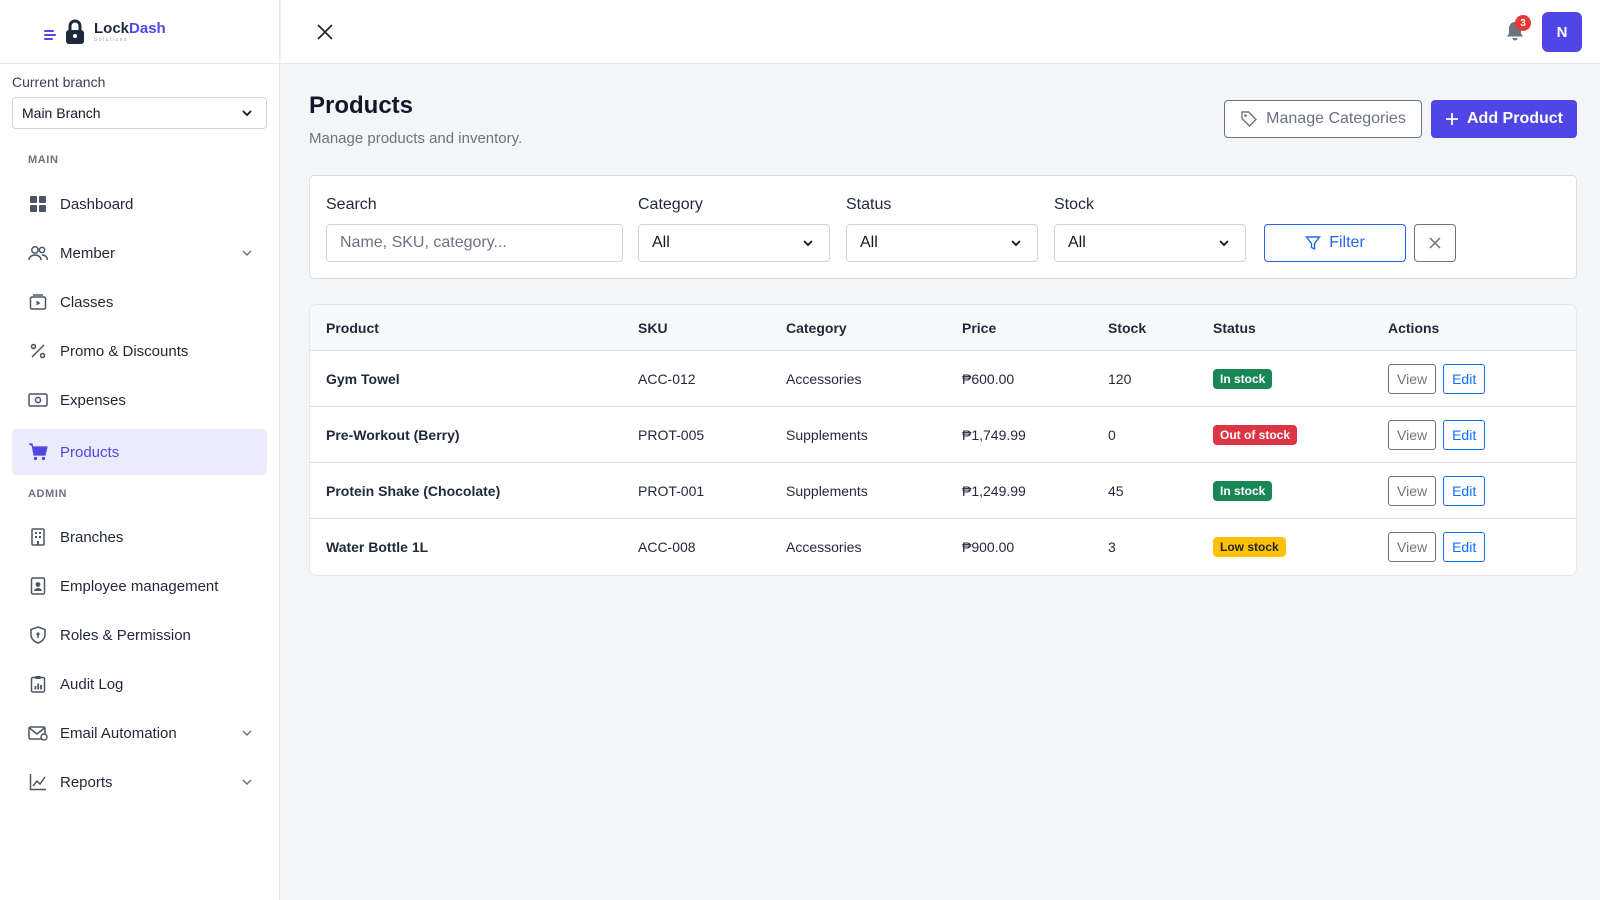  I want to click on sidebar-item-products: Products, so click(139, 452).